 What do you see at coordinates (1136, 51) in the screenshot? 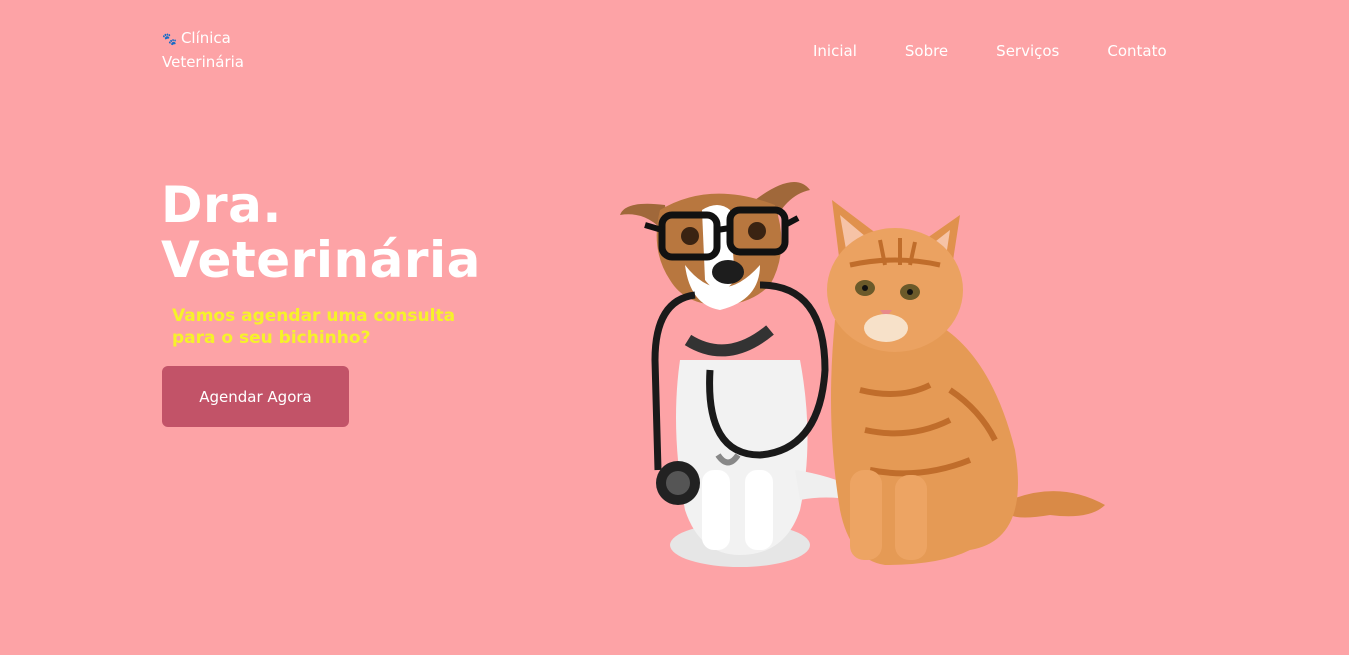
I see `nav-link-contato: Contato` at bounding box center [1136, 51].